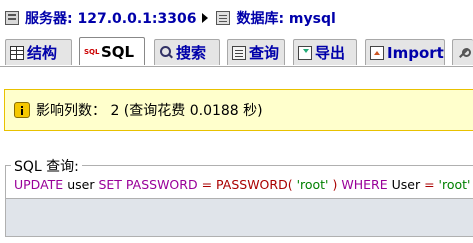  I want to click on search-icon, so click(166, 52).